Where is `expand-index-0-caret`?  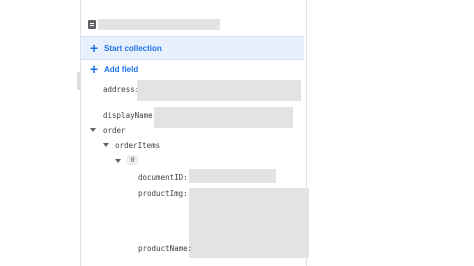 expand-index-0-caret is located at coordinates (118, 161).